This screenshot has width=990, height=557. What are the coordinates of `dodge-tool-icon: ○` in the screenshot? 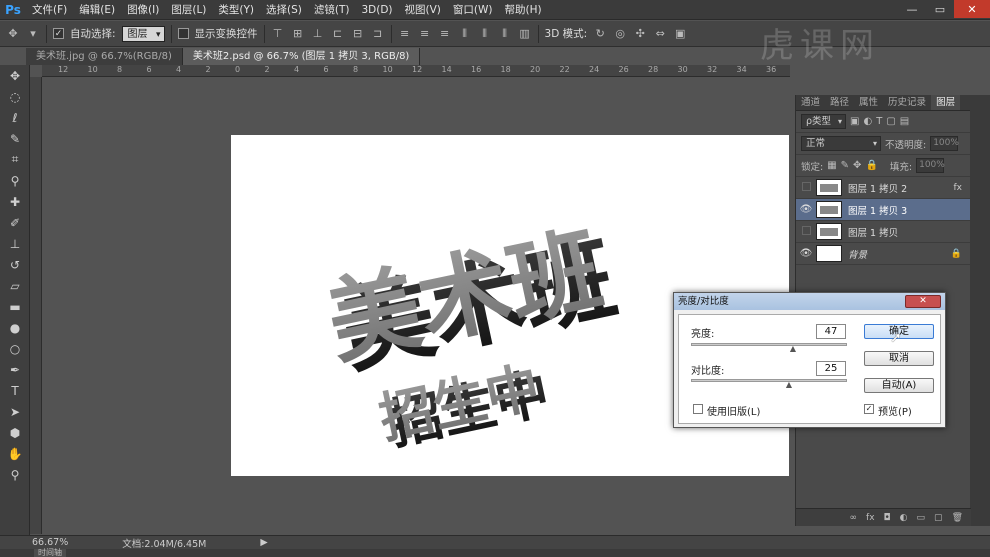 It's located at (15, 348).